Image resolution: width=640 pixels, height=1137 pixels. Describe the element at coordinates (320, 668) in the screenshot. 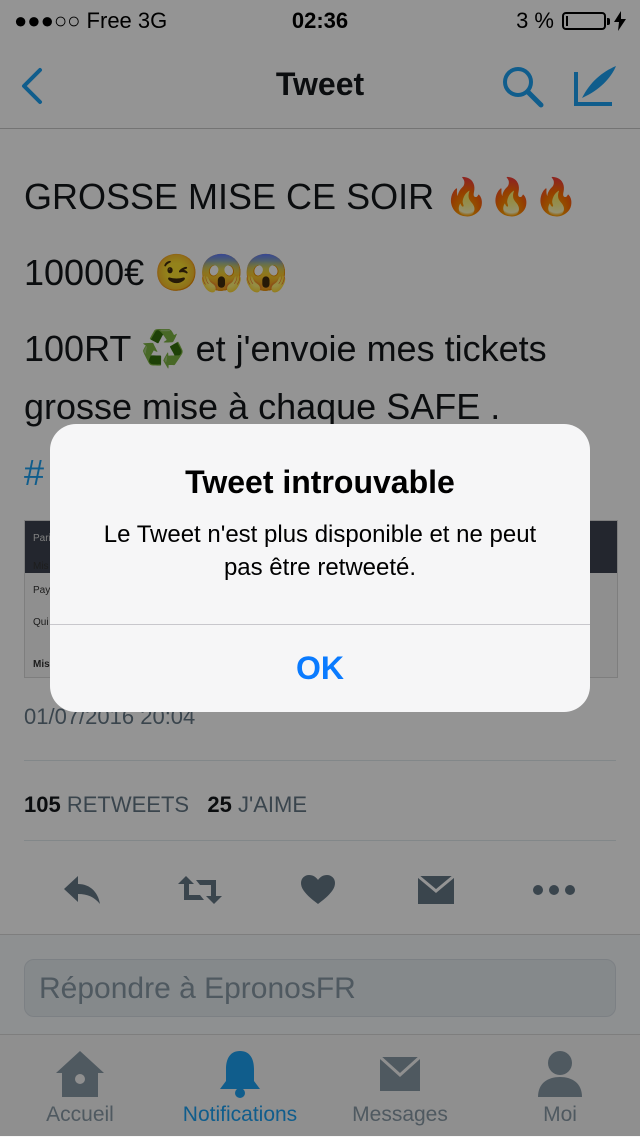

I see `ok-button: OK` at that location.